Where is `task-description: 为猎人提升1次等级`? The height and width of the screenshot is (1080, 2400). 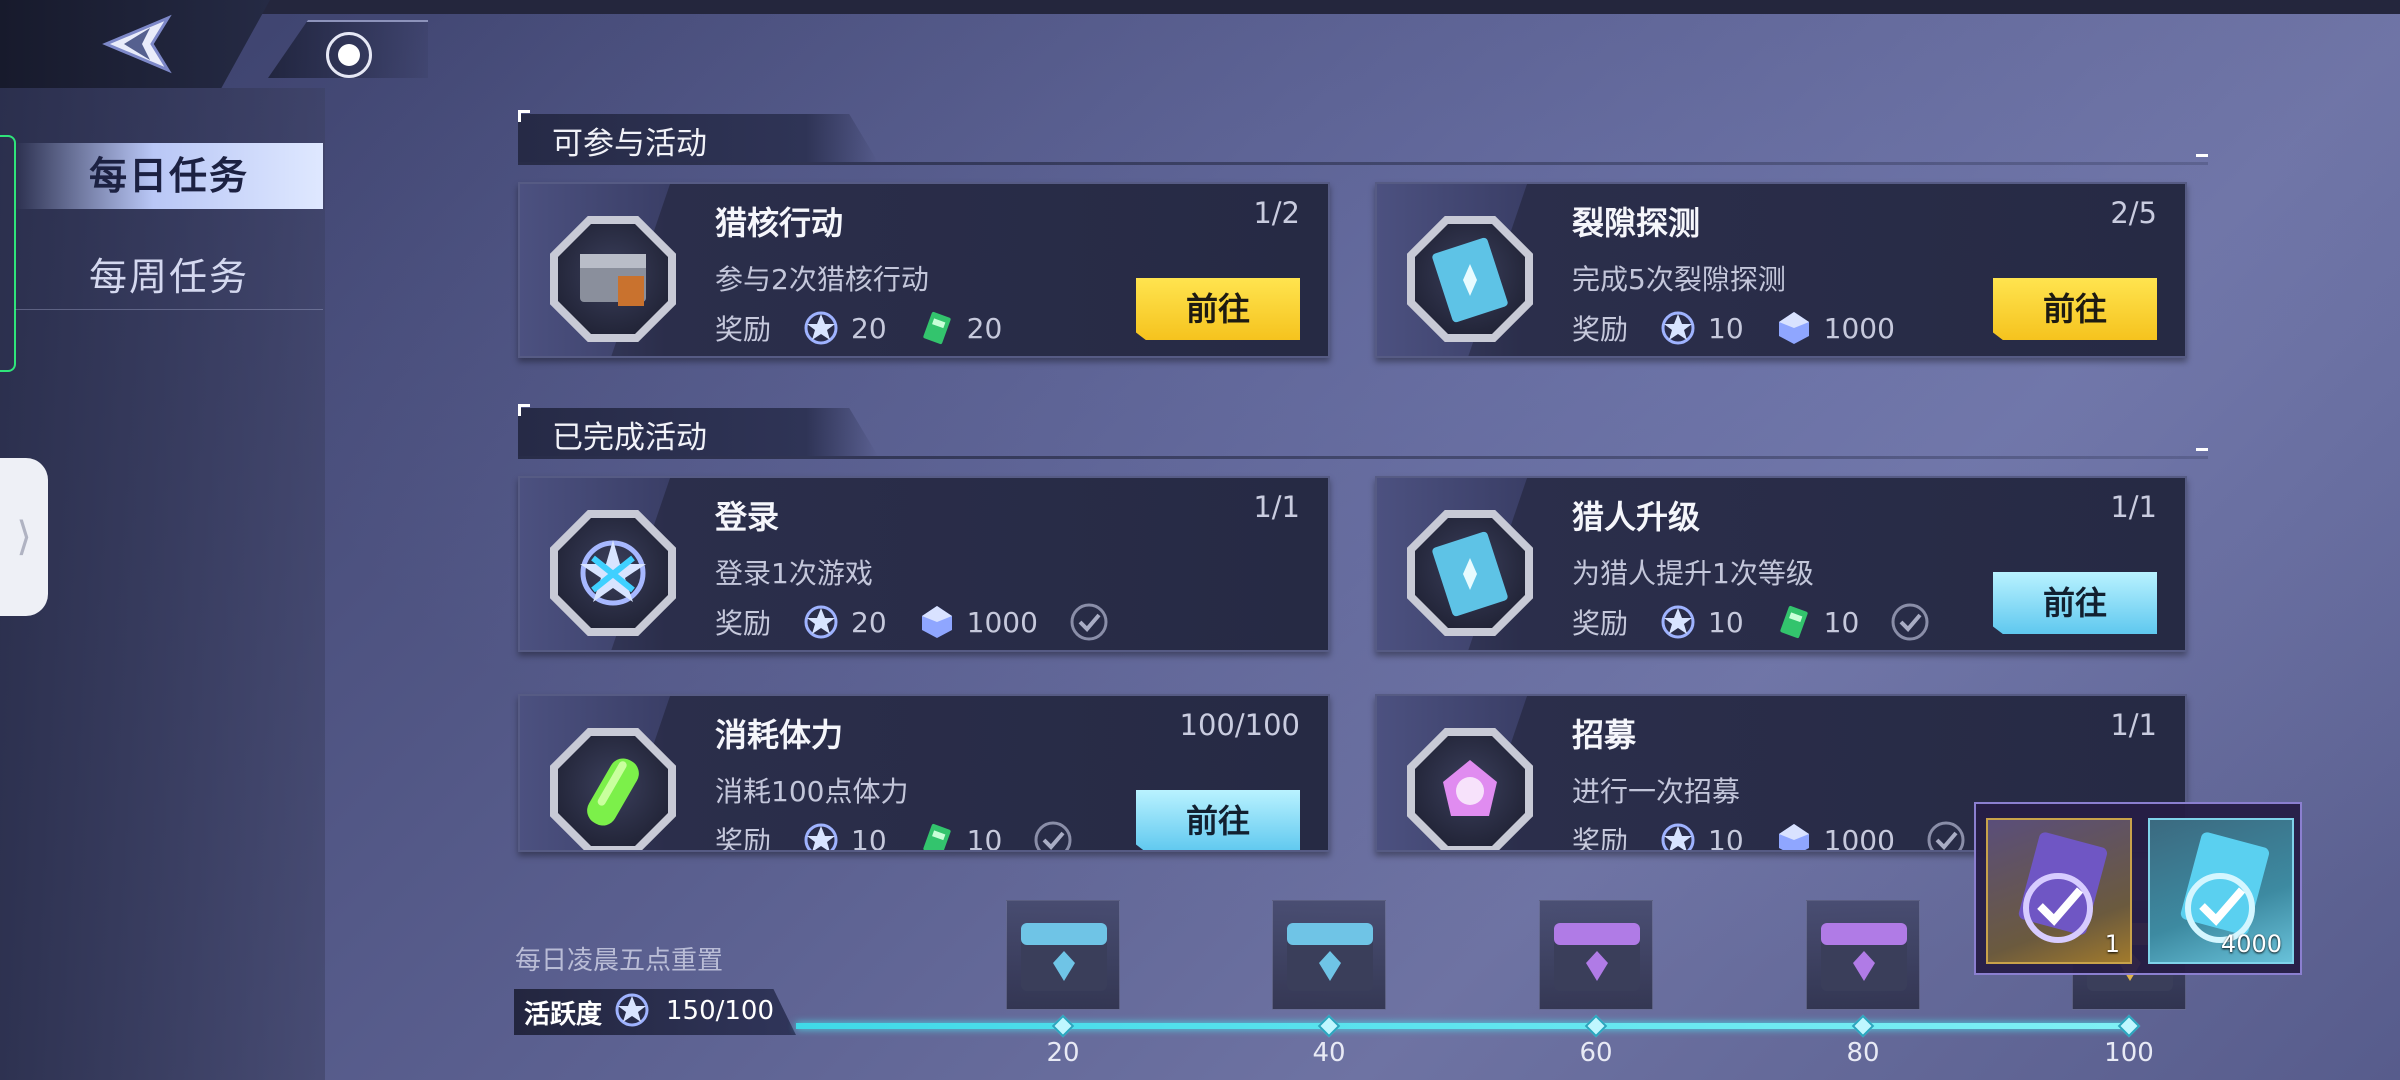 task-description: 为猎人提升1次等级 is located at coordinates (1693, 573).